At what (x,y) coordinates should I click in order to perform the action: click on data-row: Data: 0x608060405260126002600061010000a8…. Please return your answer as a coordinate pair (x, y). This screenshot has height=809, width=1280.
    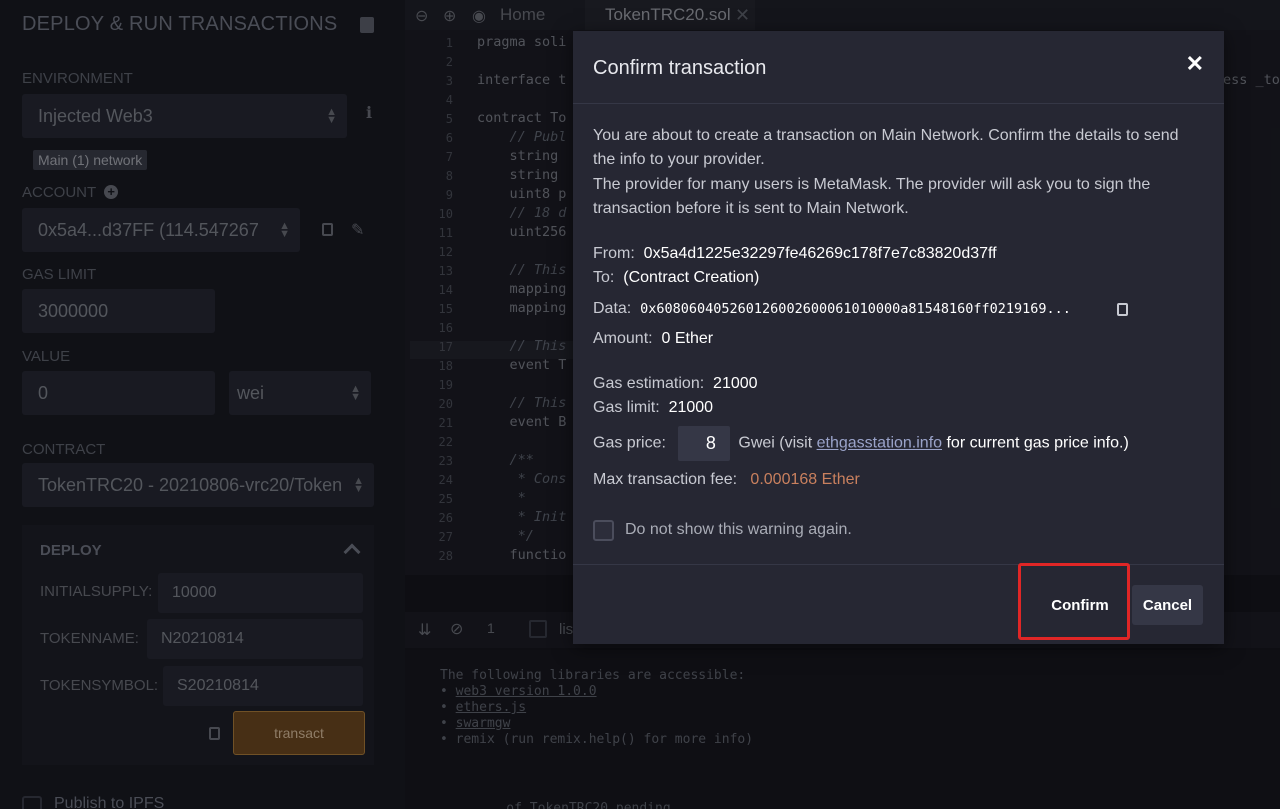
    Looking at the image, I should click on (860, 309).